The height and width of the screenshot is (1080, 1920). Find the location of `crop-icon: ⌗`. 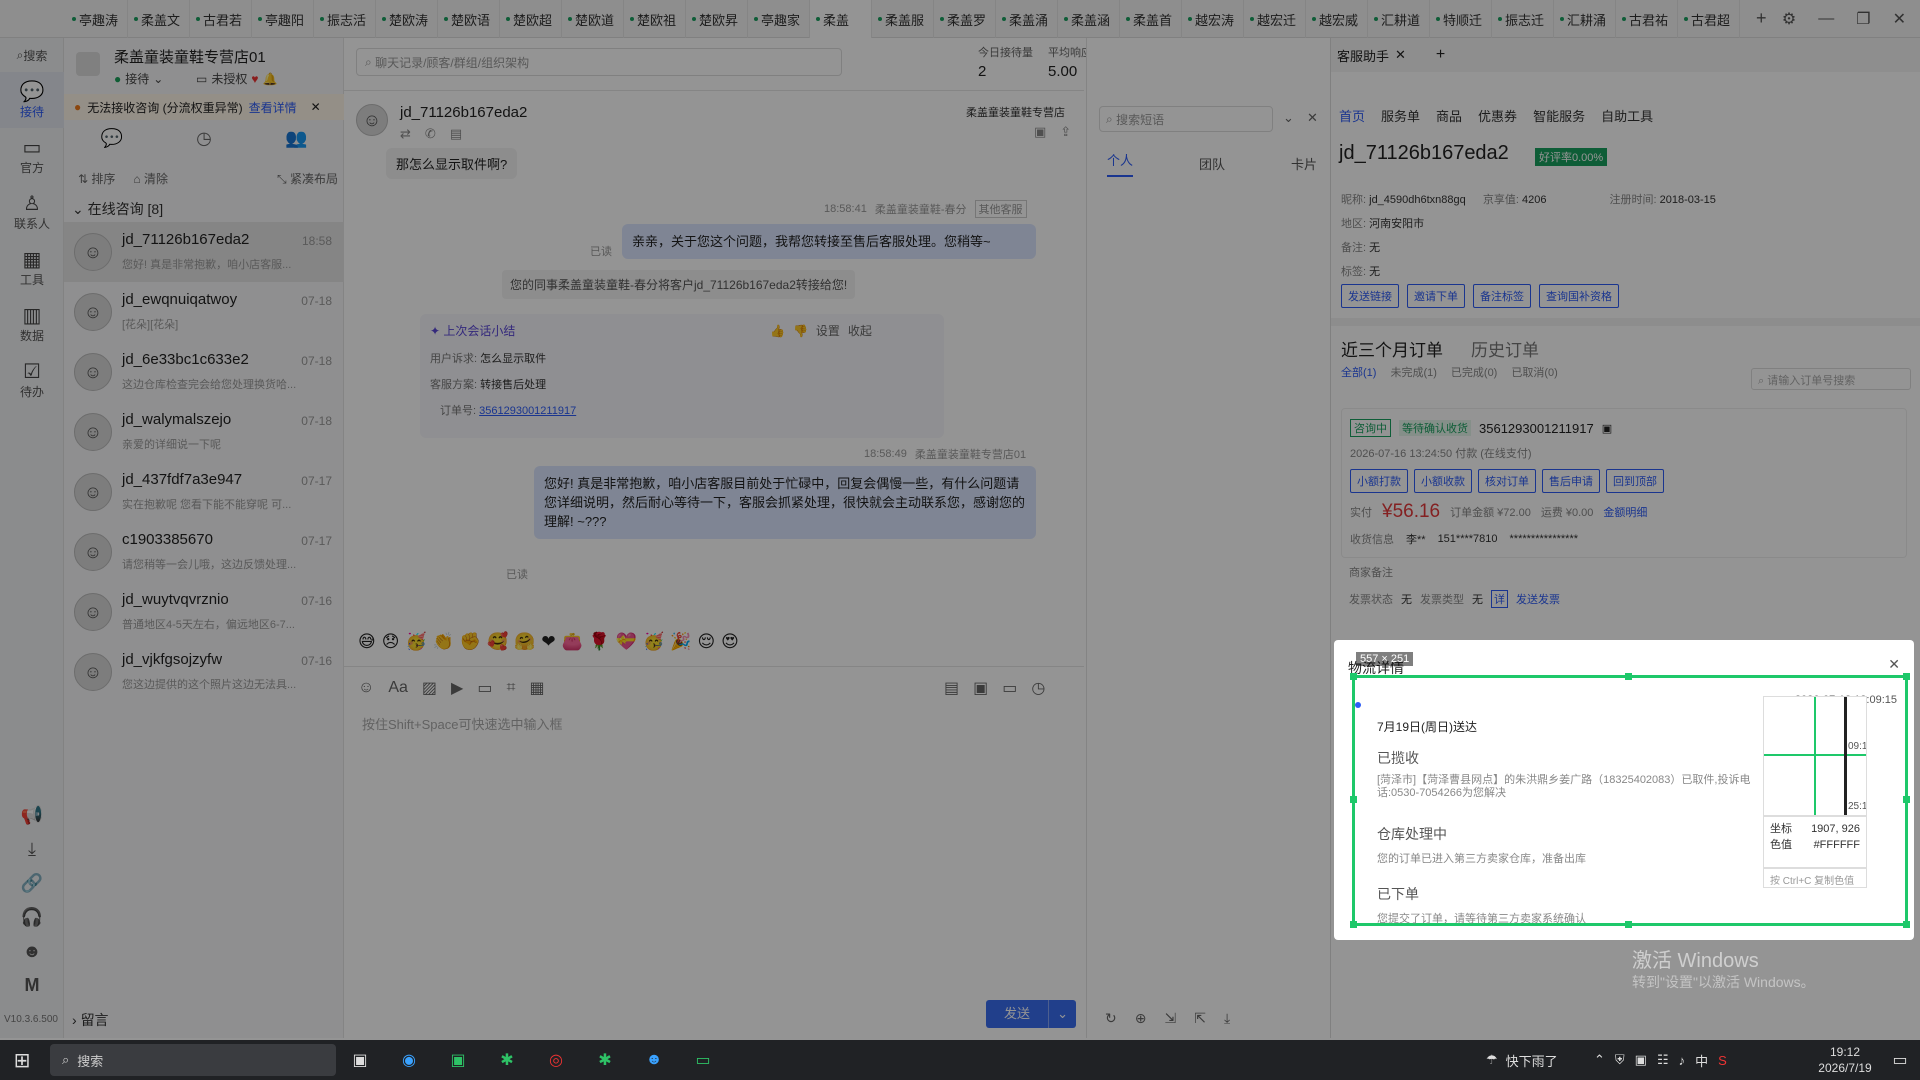

crop-icon: ⌗ is located at coordinates (510, 688).